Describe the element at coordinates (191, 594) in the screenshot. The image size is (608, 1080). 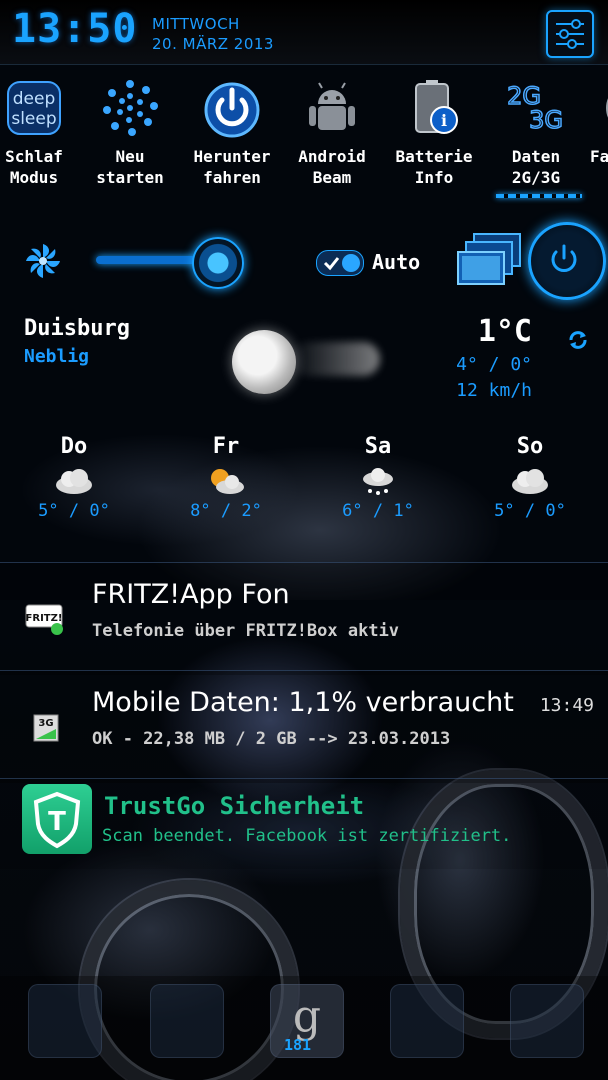
I see `notification-title: FRITZ!App Fon` at that location.